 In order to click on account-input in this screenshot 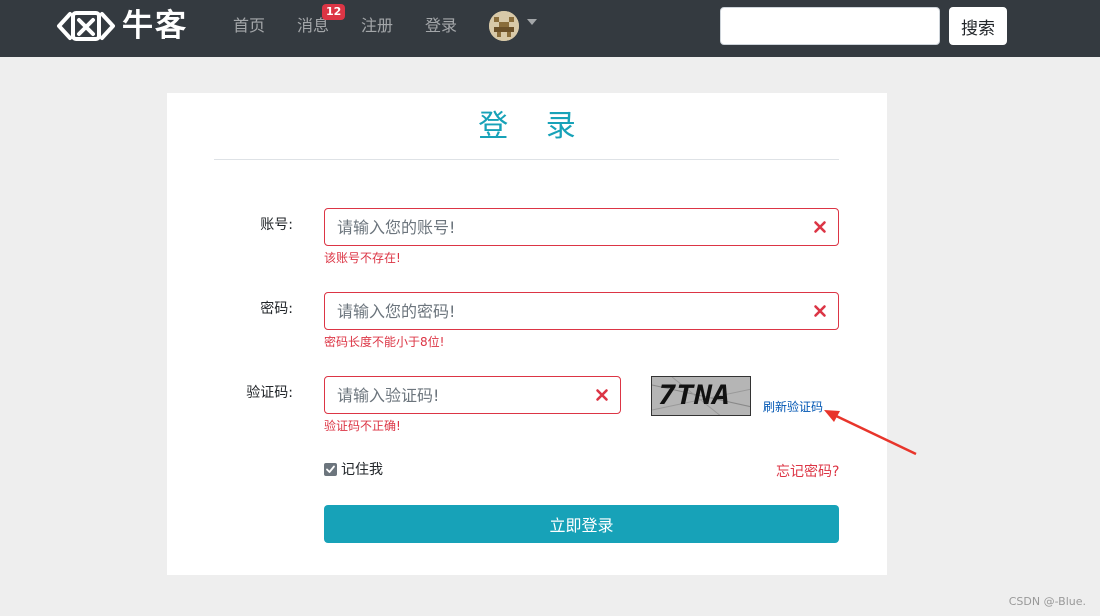, I will do `click(581, 227)`.